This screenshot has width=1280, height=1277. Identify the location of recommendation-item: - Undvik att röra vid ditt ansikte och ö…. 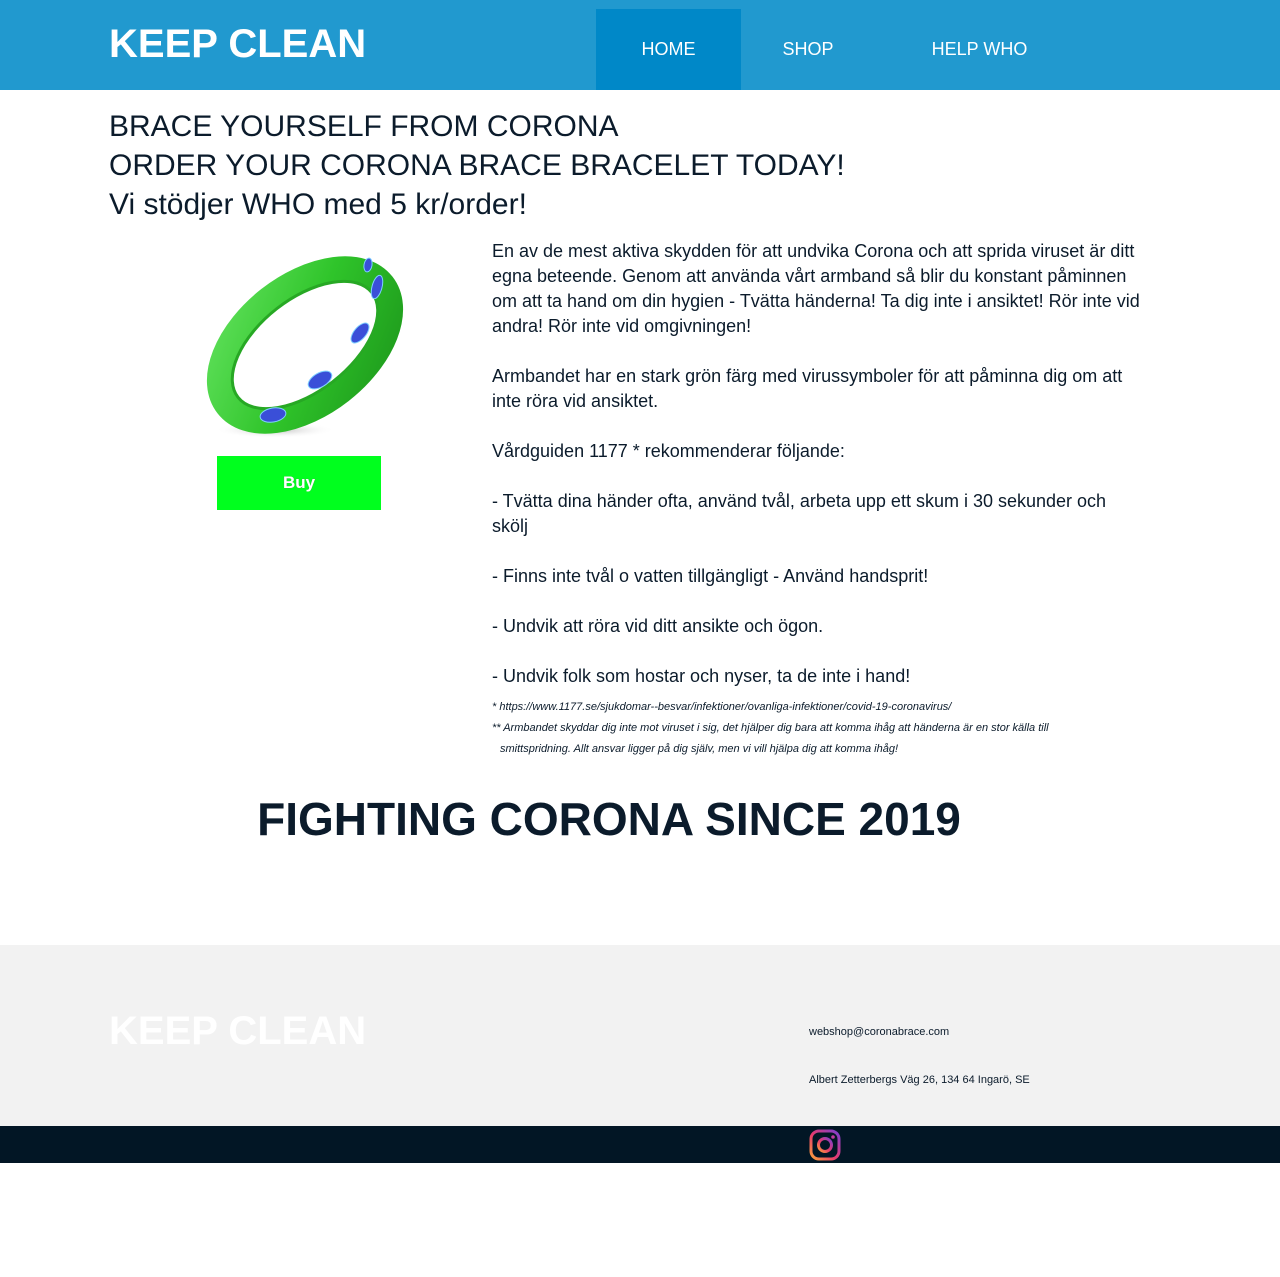
(658, 626).